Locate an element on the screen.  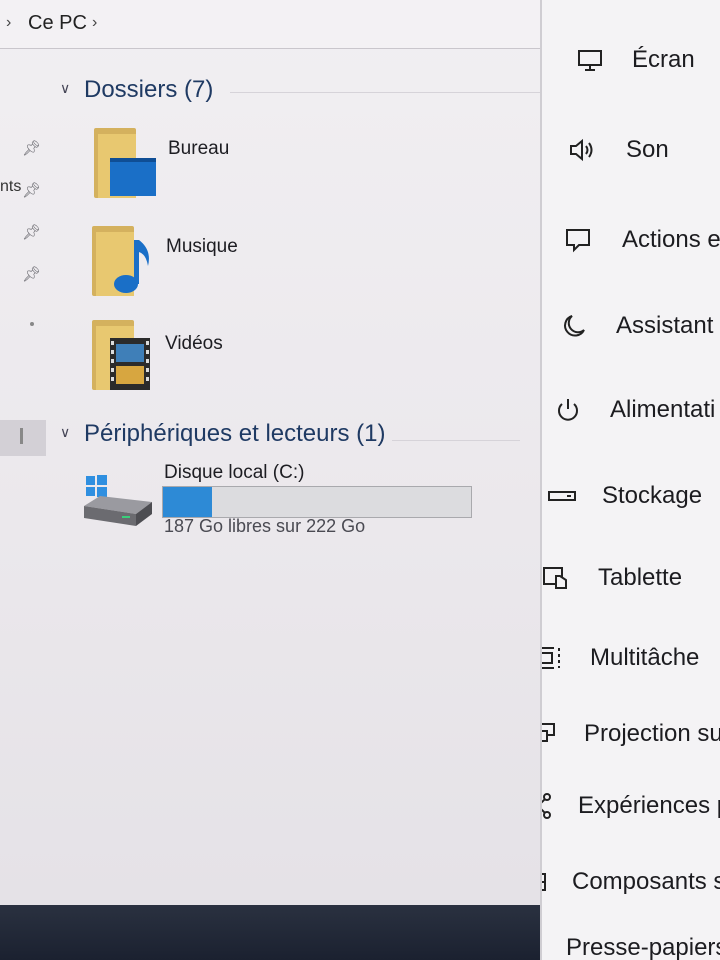
folder-label-videos: Vidéos is located at coordinates (194, 344).